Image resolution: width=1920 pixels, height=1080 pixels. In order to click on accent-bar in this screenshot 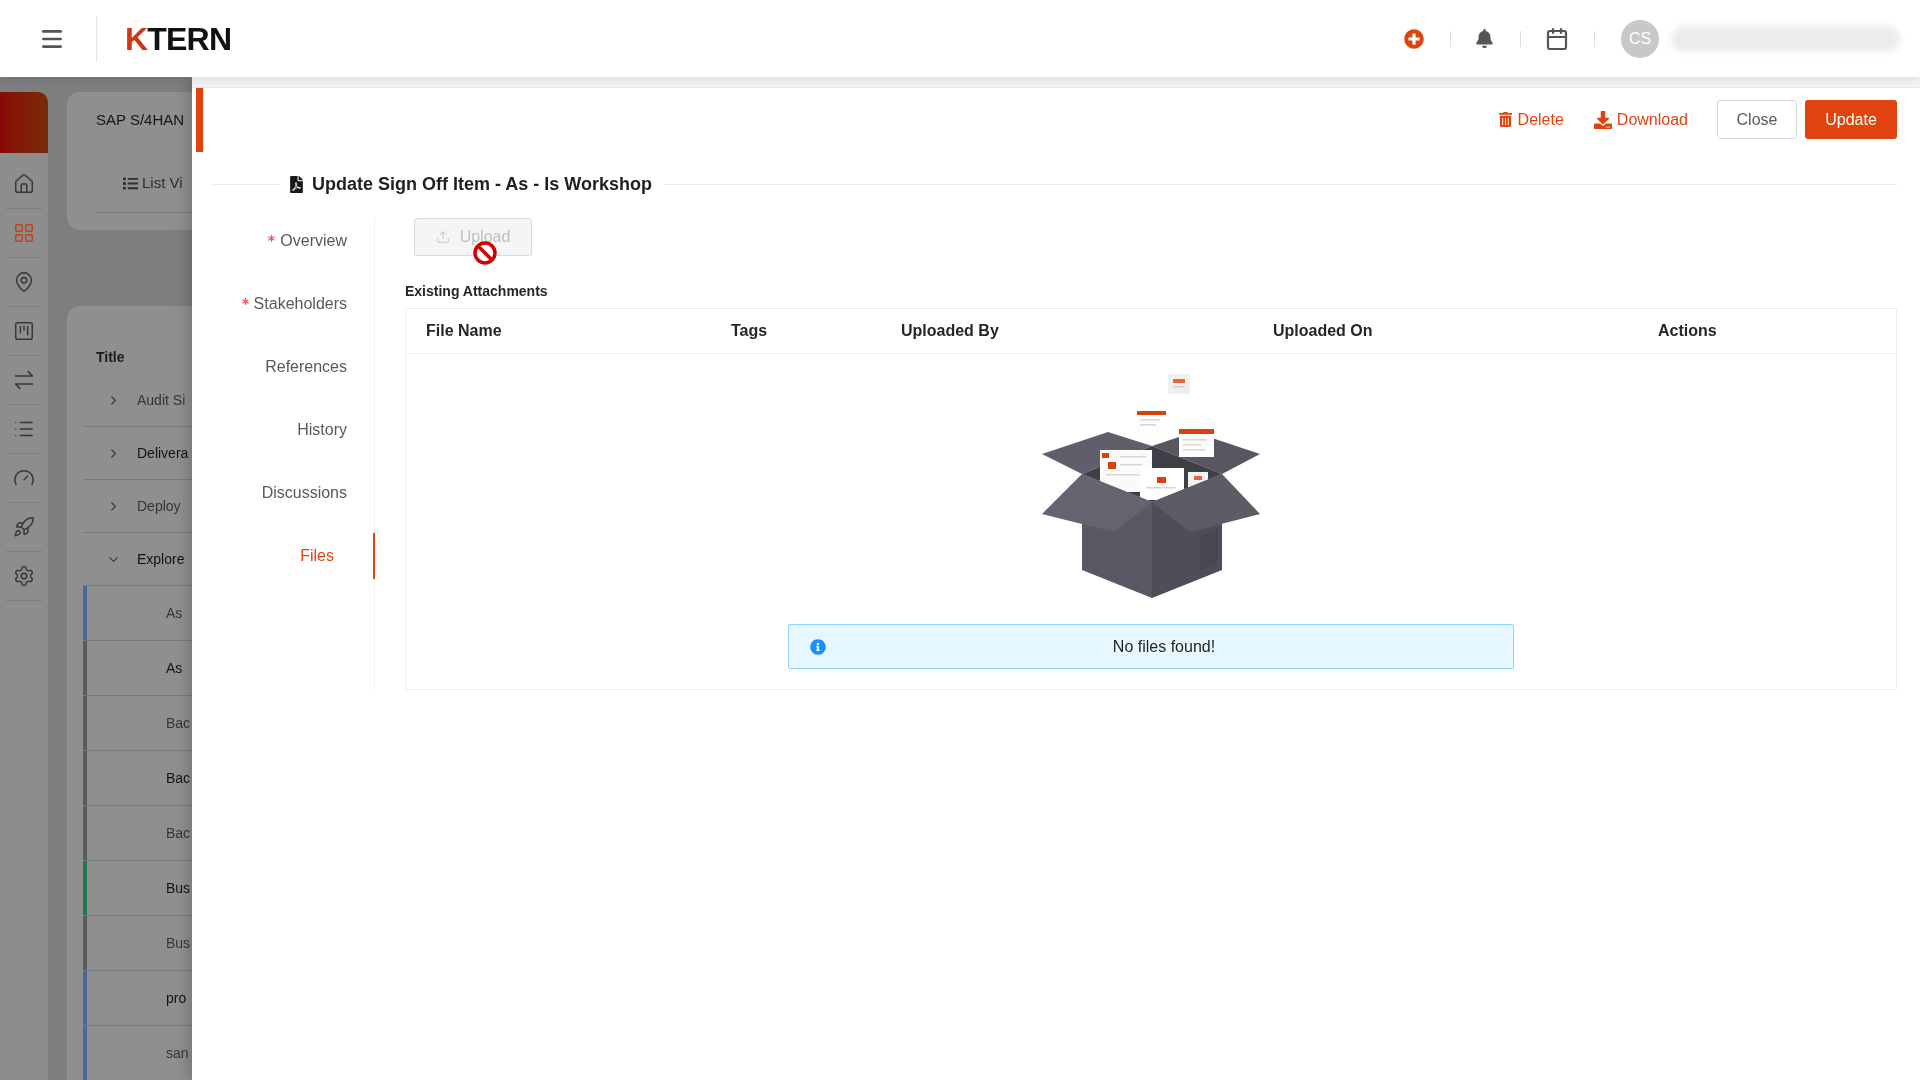, I will do `click(199, 120)`.